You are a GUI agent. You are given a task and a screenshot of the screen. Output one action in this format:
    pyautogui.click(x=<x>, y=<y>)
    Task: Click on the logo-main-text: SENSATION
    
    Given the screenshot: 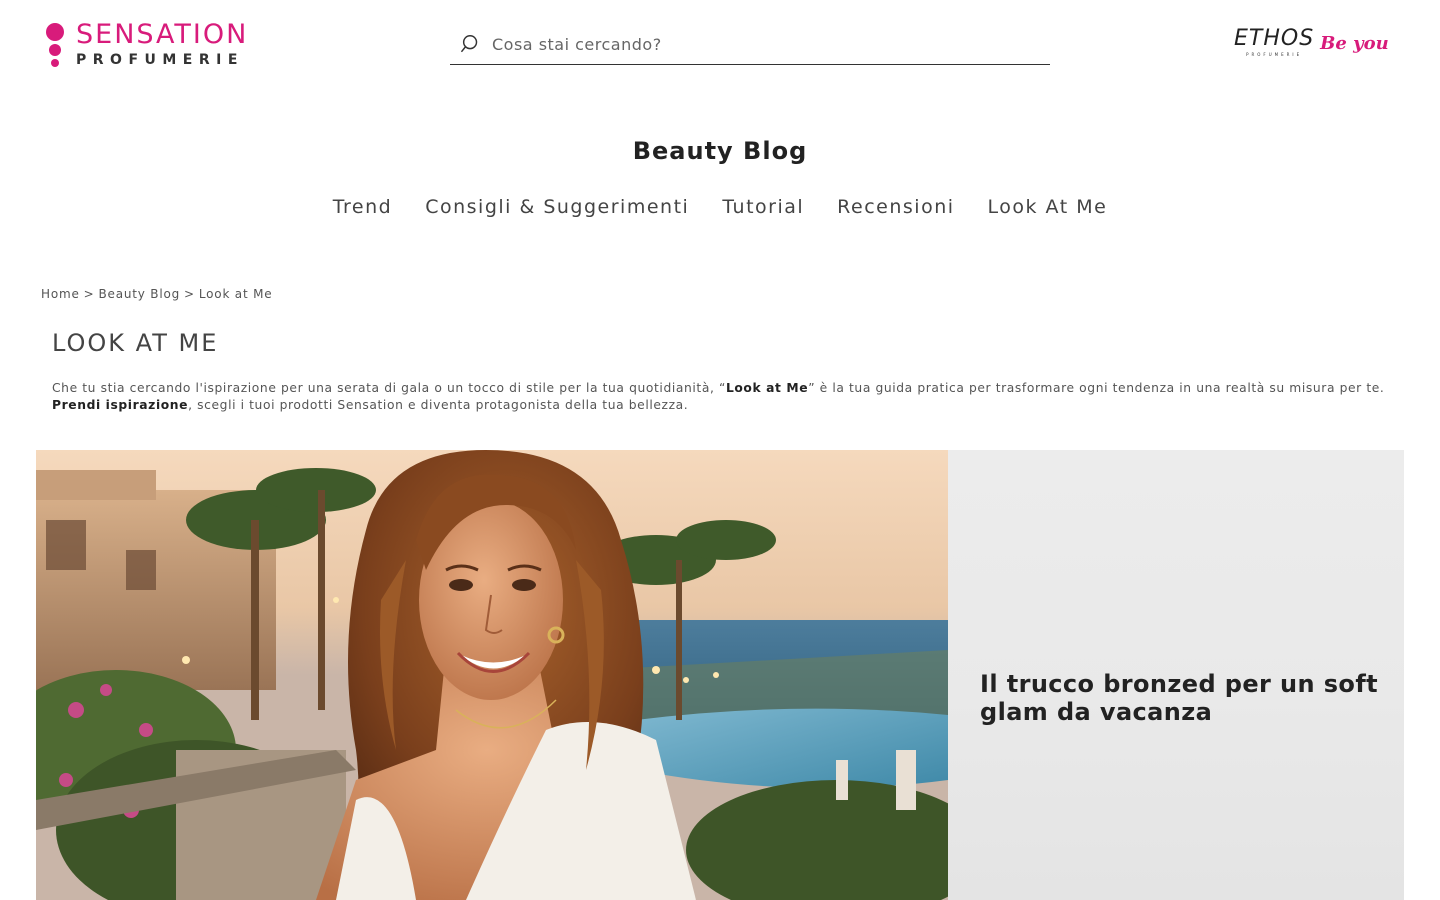 What is the action you would take?
    pyautogui.click(x=162, y=34)
    